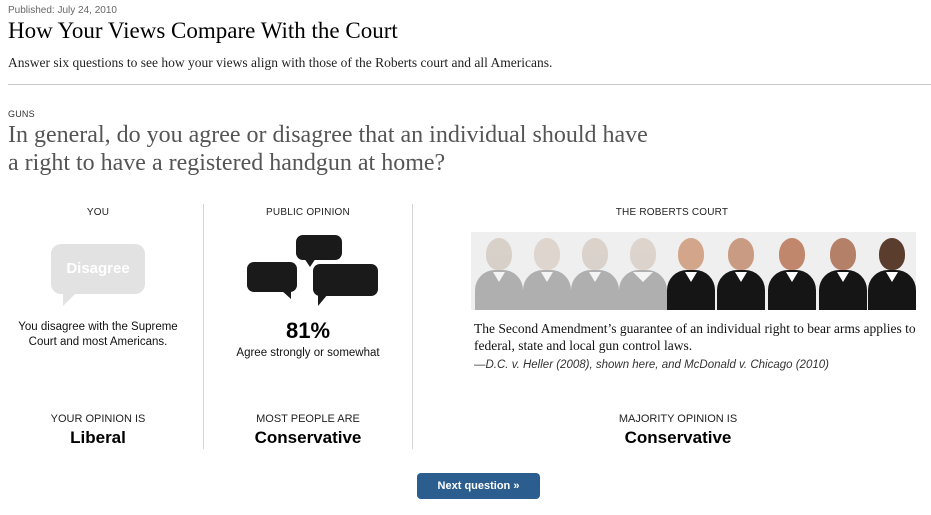 This screenshot has height=515, width=931. Describe the element at coordinates (203, 30) in the screenshot. I see `page-title: How Your Views Compare With the Court` at that location.